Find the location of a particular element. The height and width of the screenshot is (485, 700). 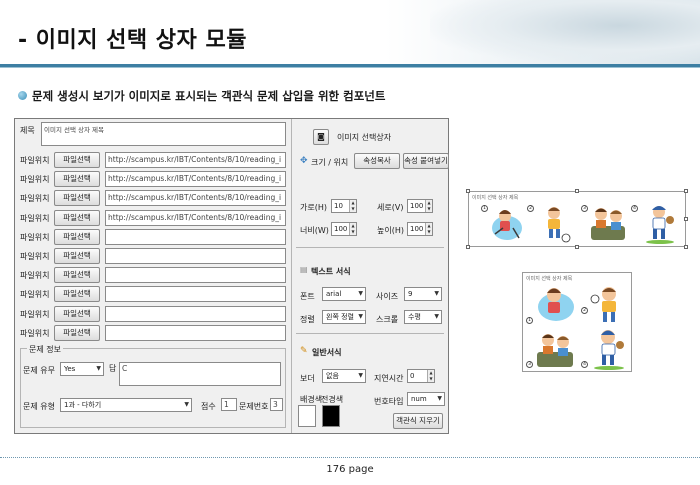

delay-label: 지연시간 is located at coordinates (389, 378).